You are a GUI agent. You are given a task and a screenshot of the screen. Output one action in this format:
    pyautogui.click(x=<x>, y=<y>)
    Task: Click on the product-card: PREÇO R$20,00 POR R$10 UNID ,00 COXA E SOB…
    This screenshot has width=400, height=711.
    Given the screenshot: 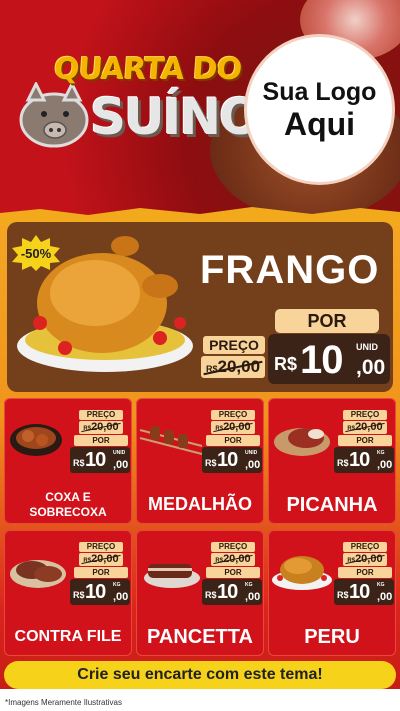 What is the action you would take?
    pyautogui.click(x=68, y=461)
    